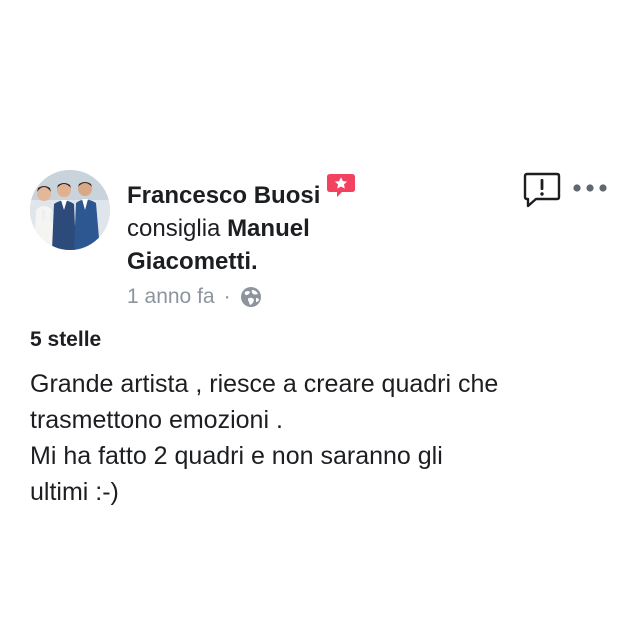 This screenshot has width=640, height=640. What do you see at coordinates (341, 185) in the screenshot?
I see `recommendation-star-icon` at bounding box center [341, 185].